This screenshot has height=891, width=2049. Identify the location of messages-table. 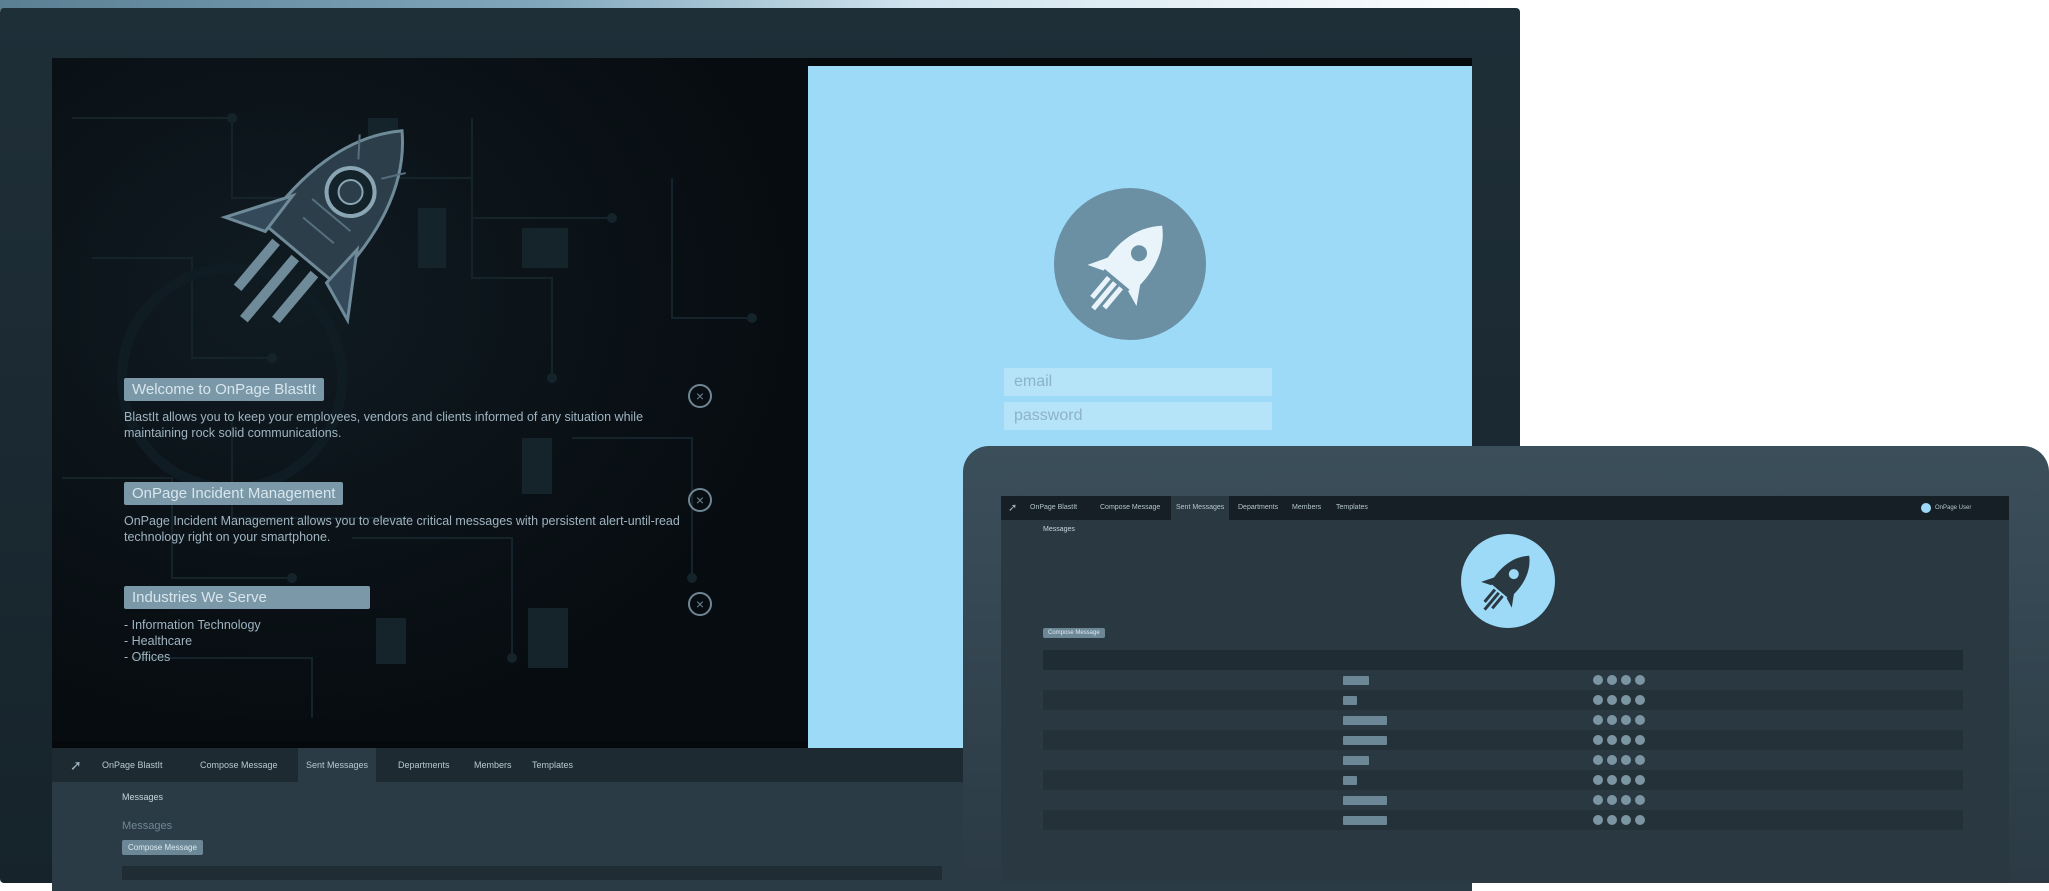
(1503, 740).